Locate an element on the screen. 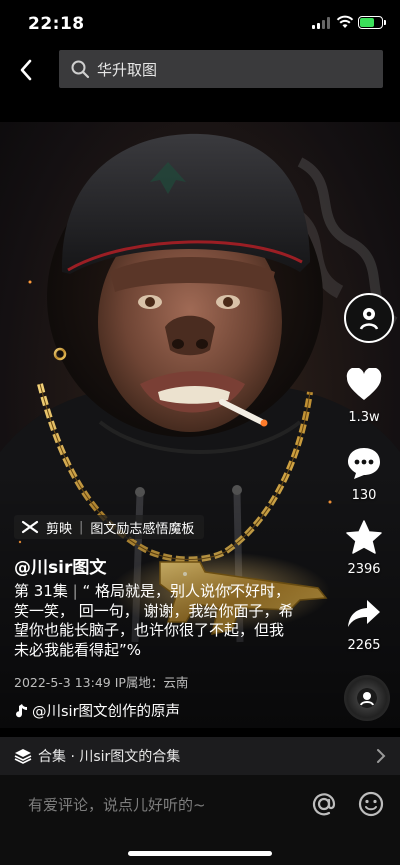 The image size is (400, 865). search-icon is located at coordinates (80, 69).